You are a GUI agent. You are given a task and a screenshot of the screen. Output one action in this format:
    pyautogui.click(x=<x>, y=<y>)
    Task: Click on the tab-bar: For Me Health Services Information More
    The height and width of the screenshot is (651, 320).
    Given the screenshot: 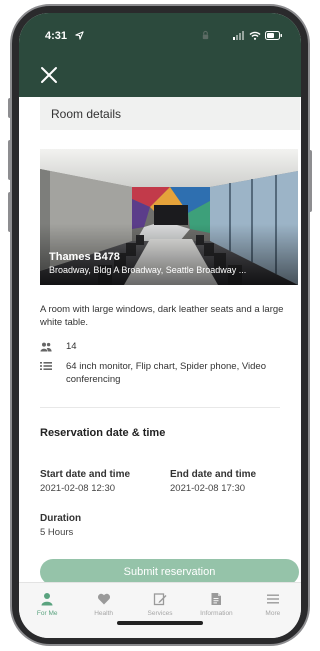 What is the action you would take?
    pyautogui.click(x=160, y=610)
    